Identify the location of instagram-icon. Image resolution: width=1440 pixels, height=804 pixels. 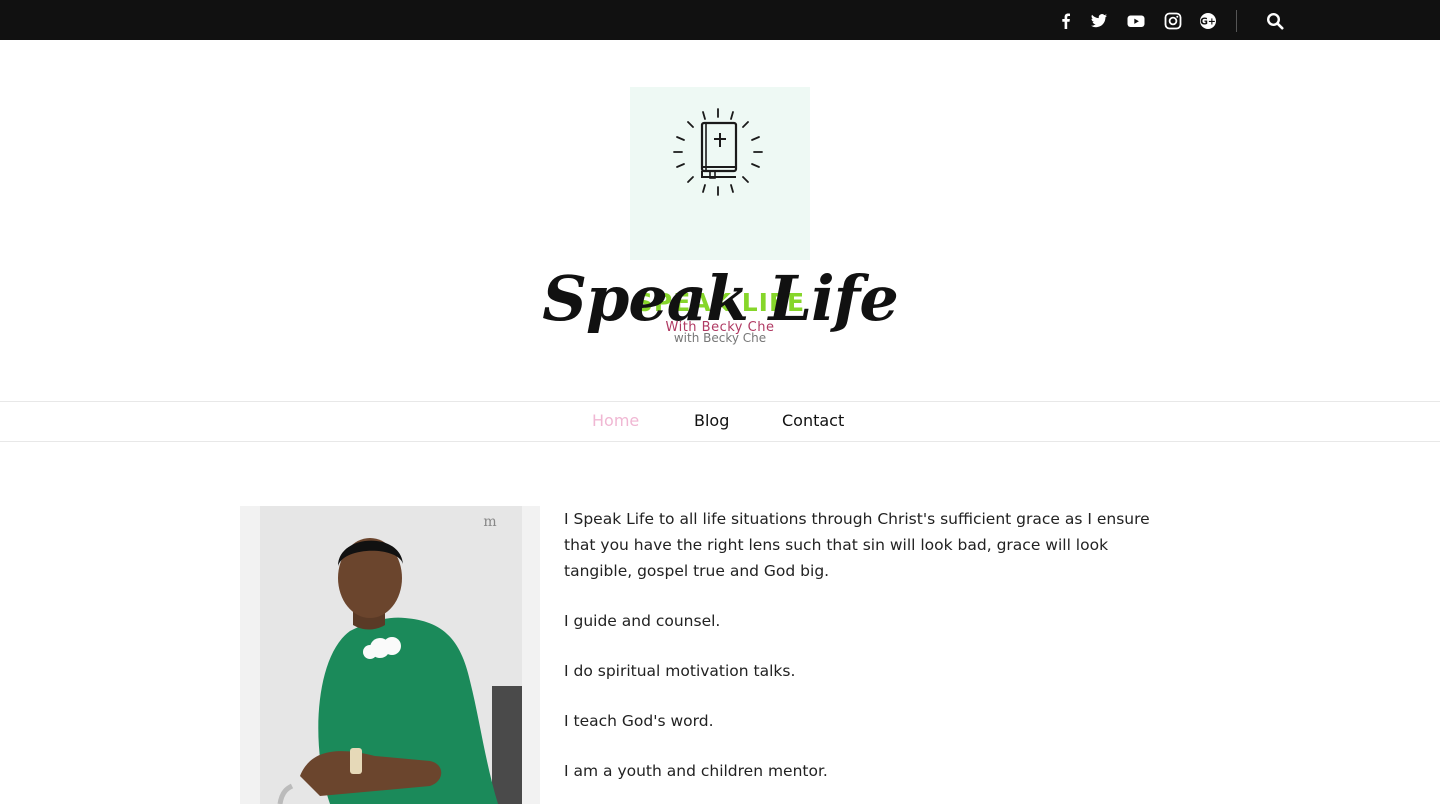
(1173, 21).